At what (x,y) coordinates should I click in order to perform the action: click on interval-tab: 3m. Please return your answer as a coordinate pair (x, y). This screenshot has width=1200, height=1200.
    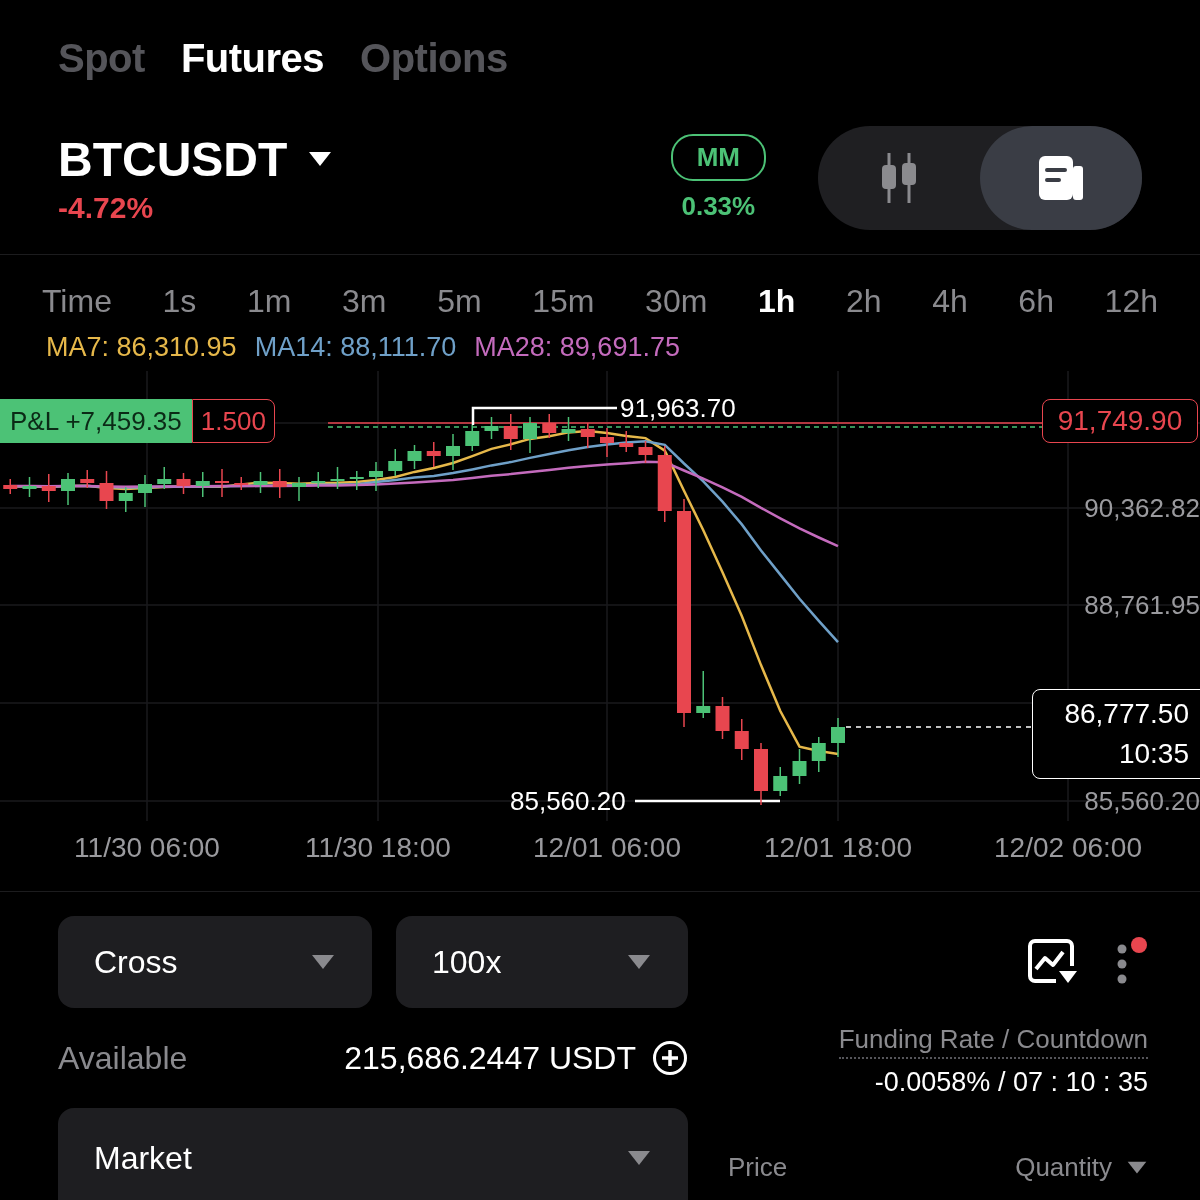
    Looking at the image, I should click on (364, 301).